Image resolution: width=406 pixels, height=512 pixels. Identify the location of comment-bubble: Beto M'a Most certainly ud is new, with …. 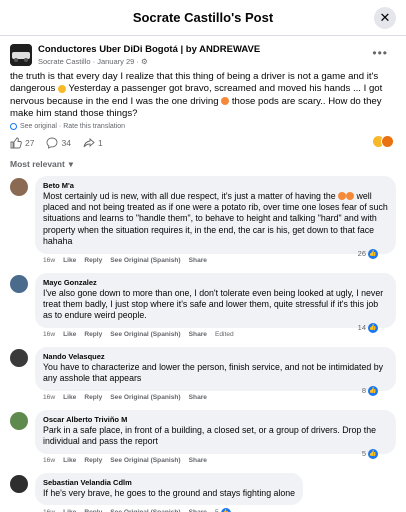
(215, 214).